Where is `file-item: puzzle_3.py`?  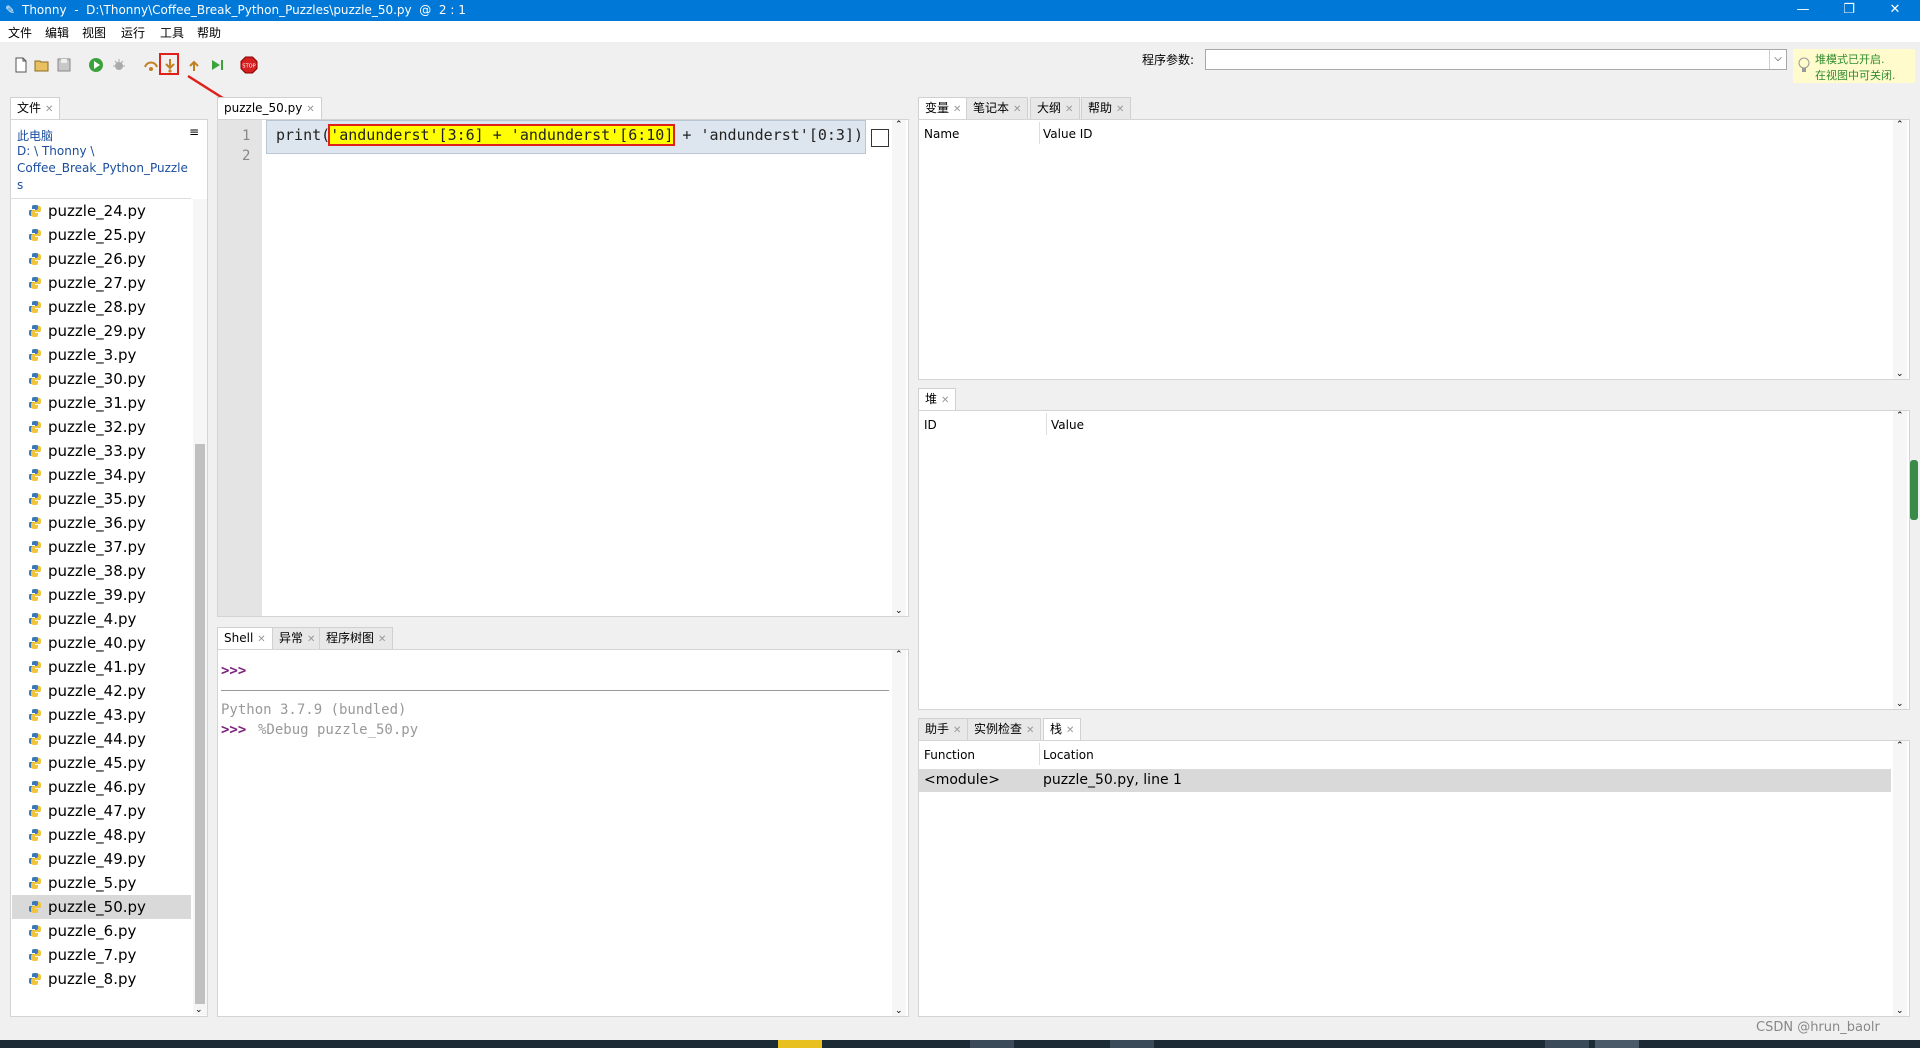 file-item: puzzle_3.py is located at coordinates (101, 355).